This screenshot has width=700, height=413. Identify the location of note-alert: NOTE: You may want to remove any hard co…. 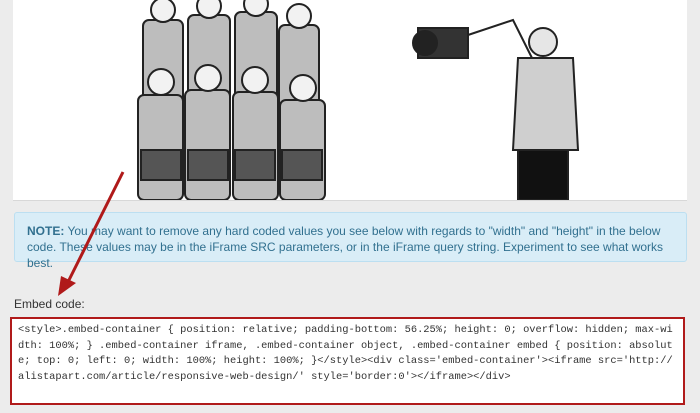
(350, 241).